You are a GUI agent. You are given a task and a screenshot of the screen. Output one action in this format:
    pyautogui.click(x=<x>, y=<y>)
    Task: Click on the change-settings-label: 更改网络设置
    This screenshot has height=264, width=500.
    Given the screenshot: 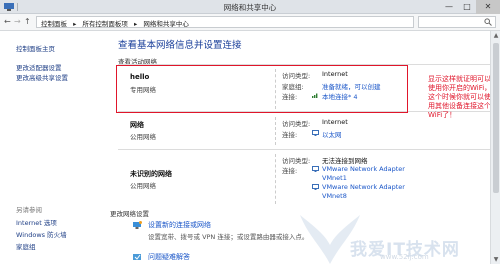 What is the action you would take?
    pyautogui.click(x=129, y=214)
    